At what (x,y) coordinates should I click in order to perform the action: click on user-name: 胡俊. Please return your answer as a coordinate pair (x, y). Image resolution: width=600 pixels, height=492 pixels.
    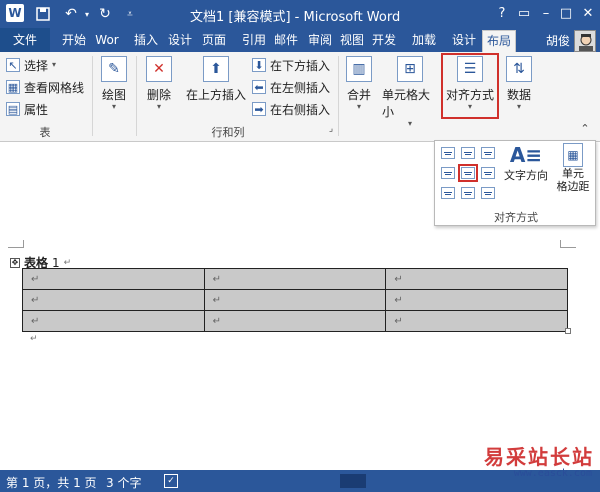
    Looking at the image, I should click on (558, 40).